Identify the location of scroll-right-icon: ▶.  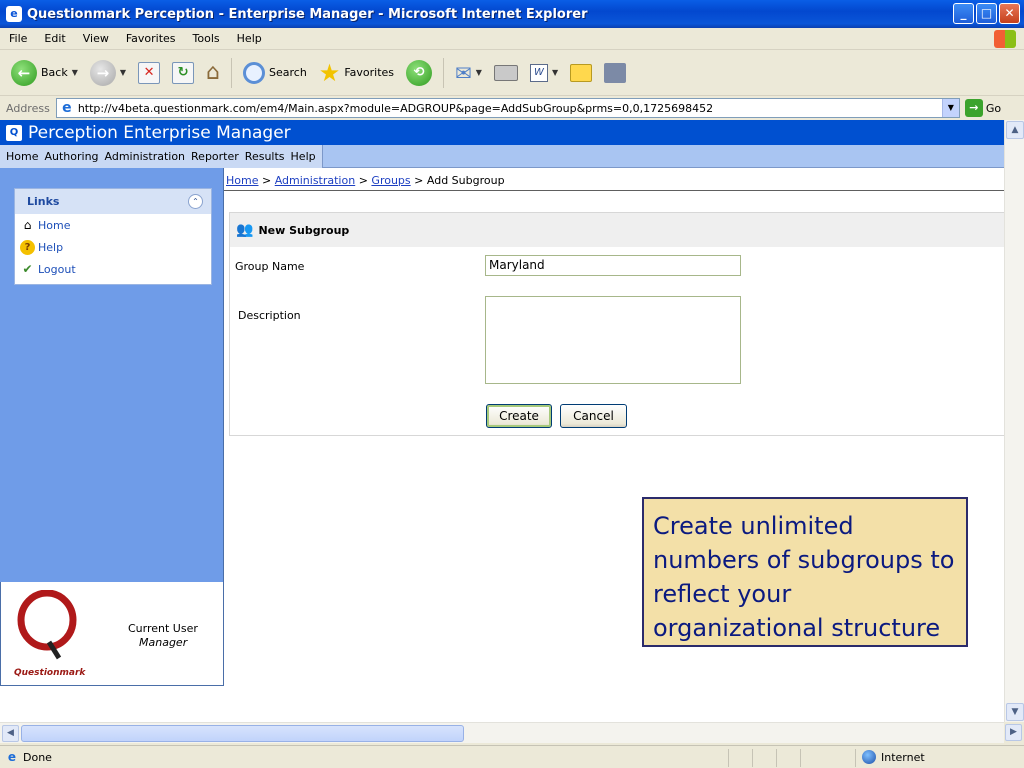
(1013, 732).